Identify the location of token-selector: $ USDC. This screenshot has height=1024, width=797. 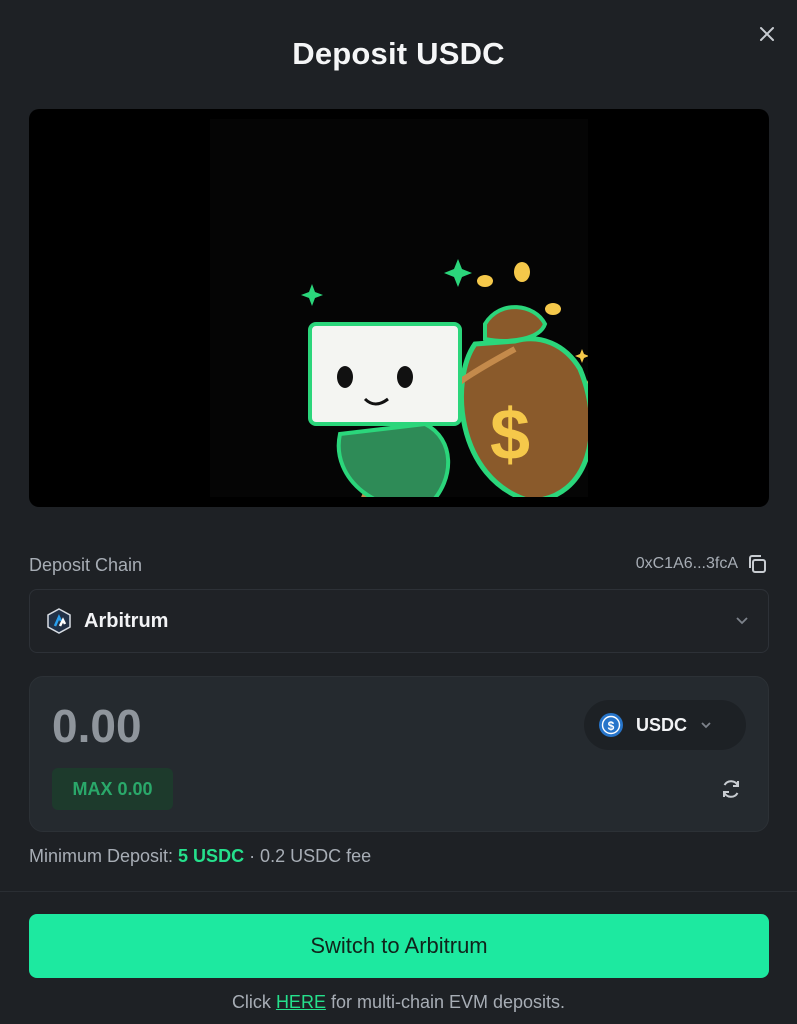
(665, 725).